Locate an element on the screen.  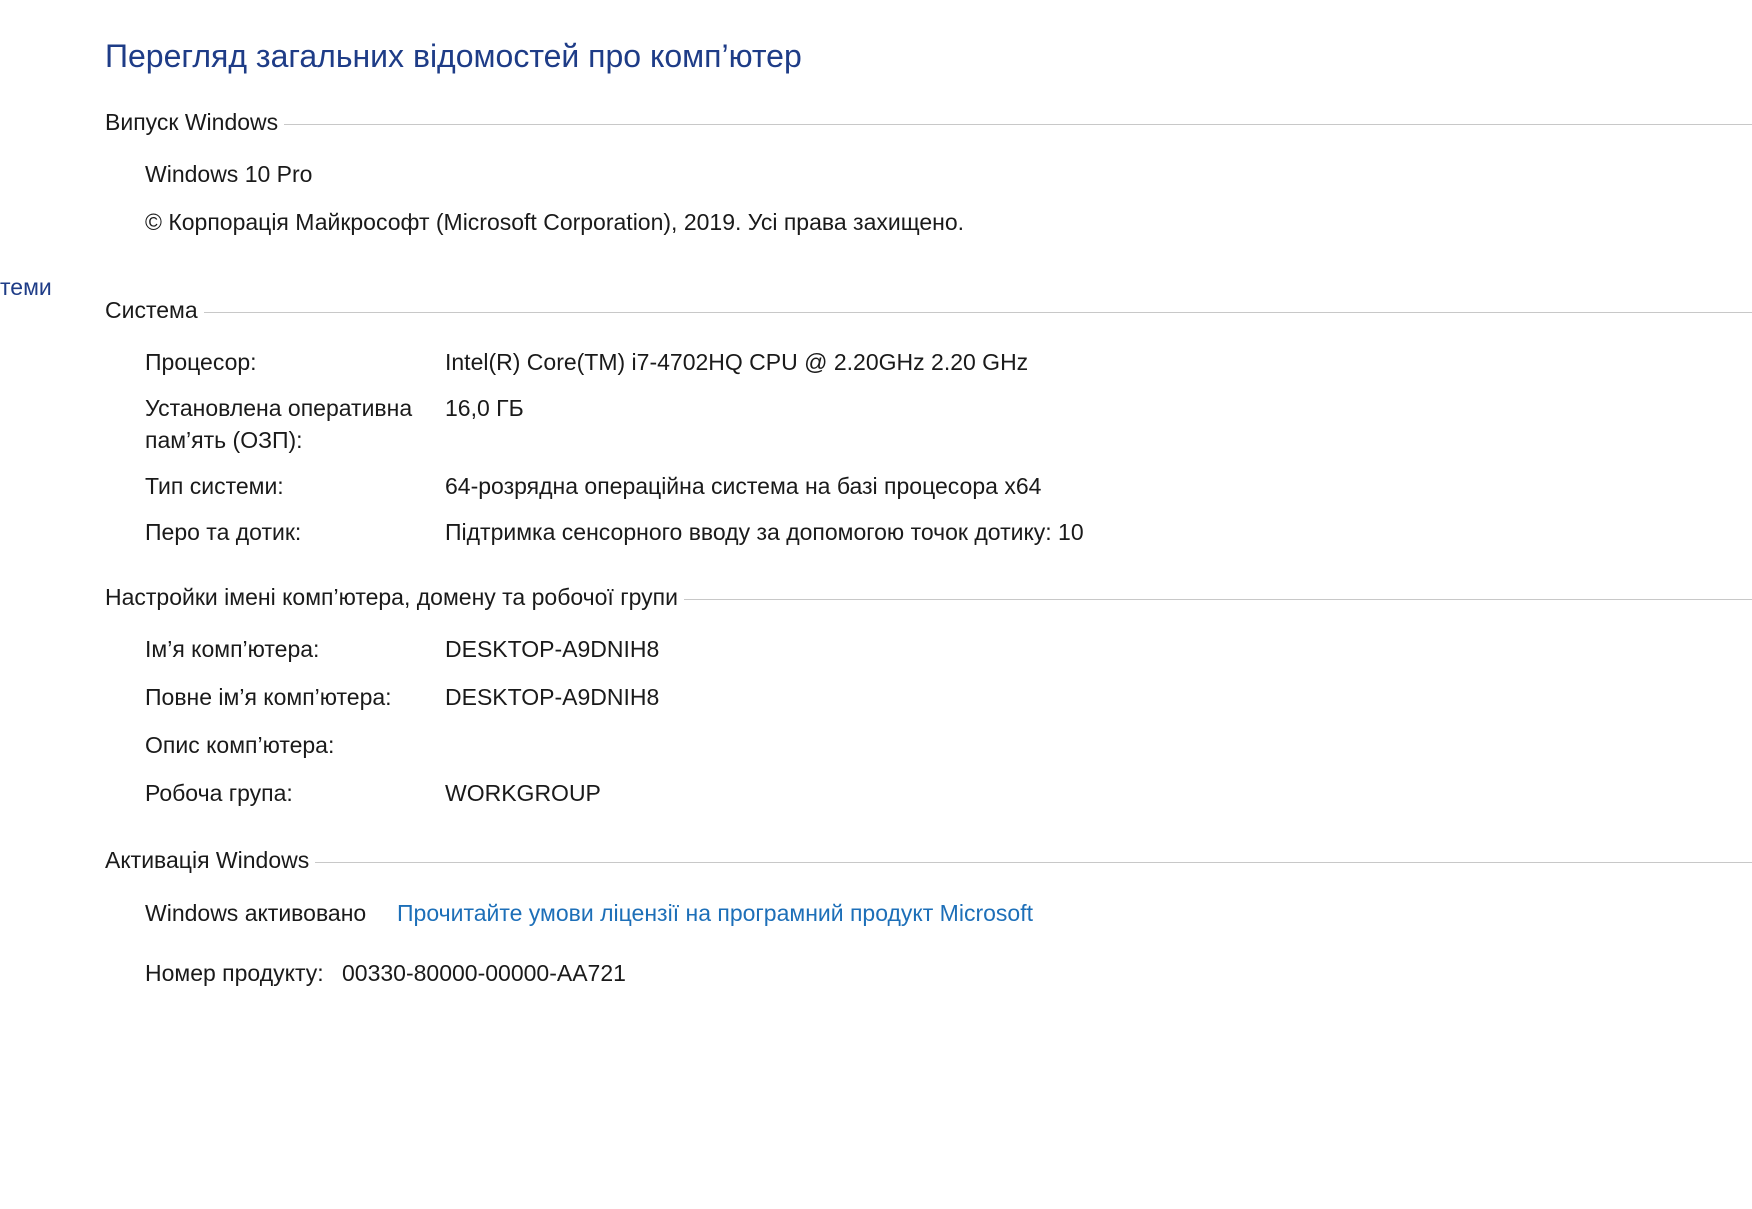
left-nav-item-partial: теми is located at coordinates (26, 287).